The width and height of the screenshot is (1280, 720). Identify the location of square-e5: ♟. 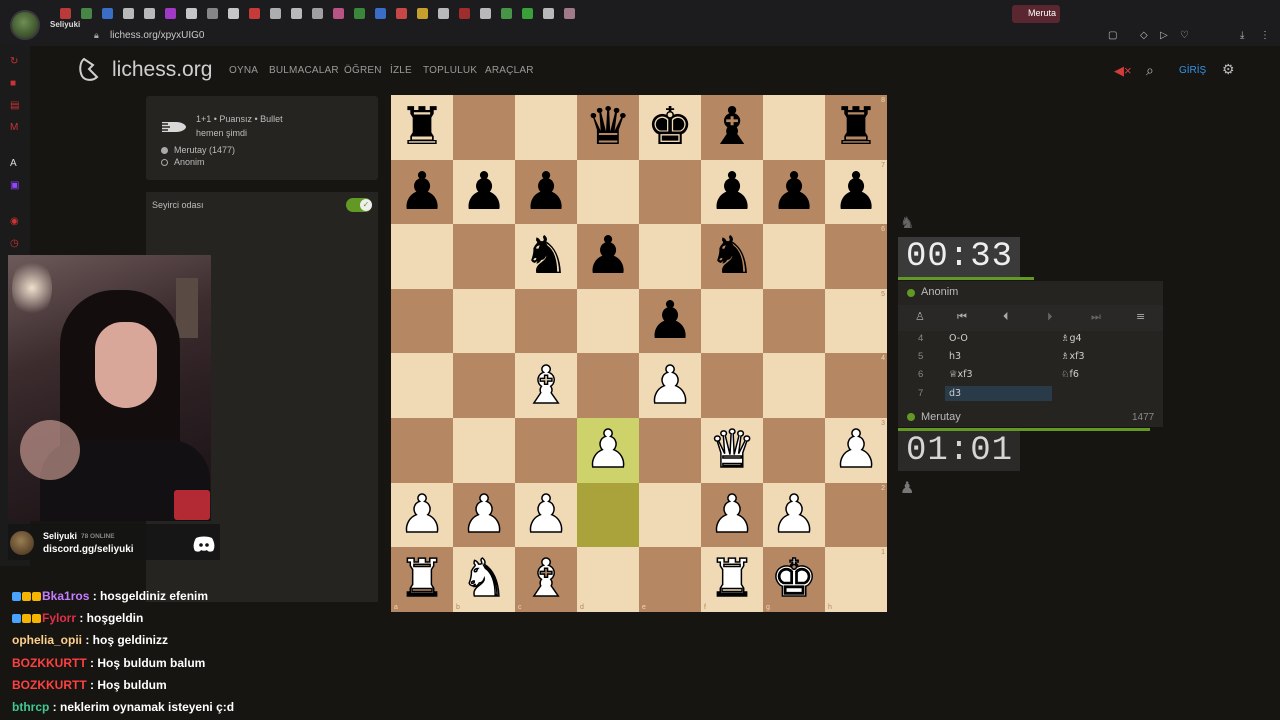
(670, 321).